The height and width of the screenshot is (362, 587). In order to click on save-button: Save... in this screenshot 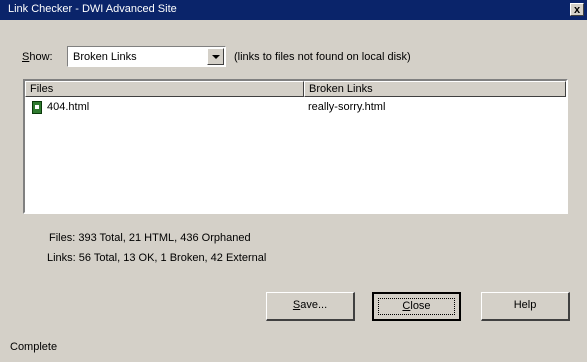, I will do `click(310, 306)`.